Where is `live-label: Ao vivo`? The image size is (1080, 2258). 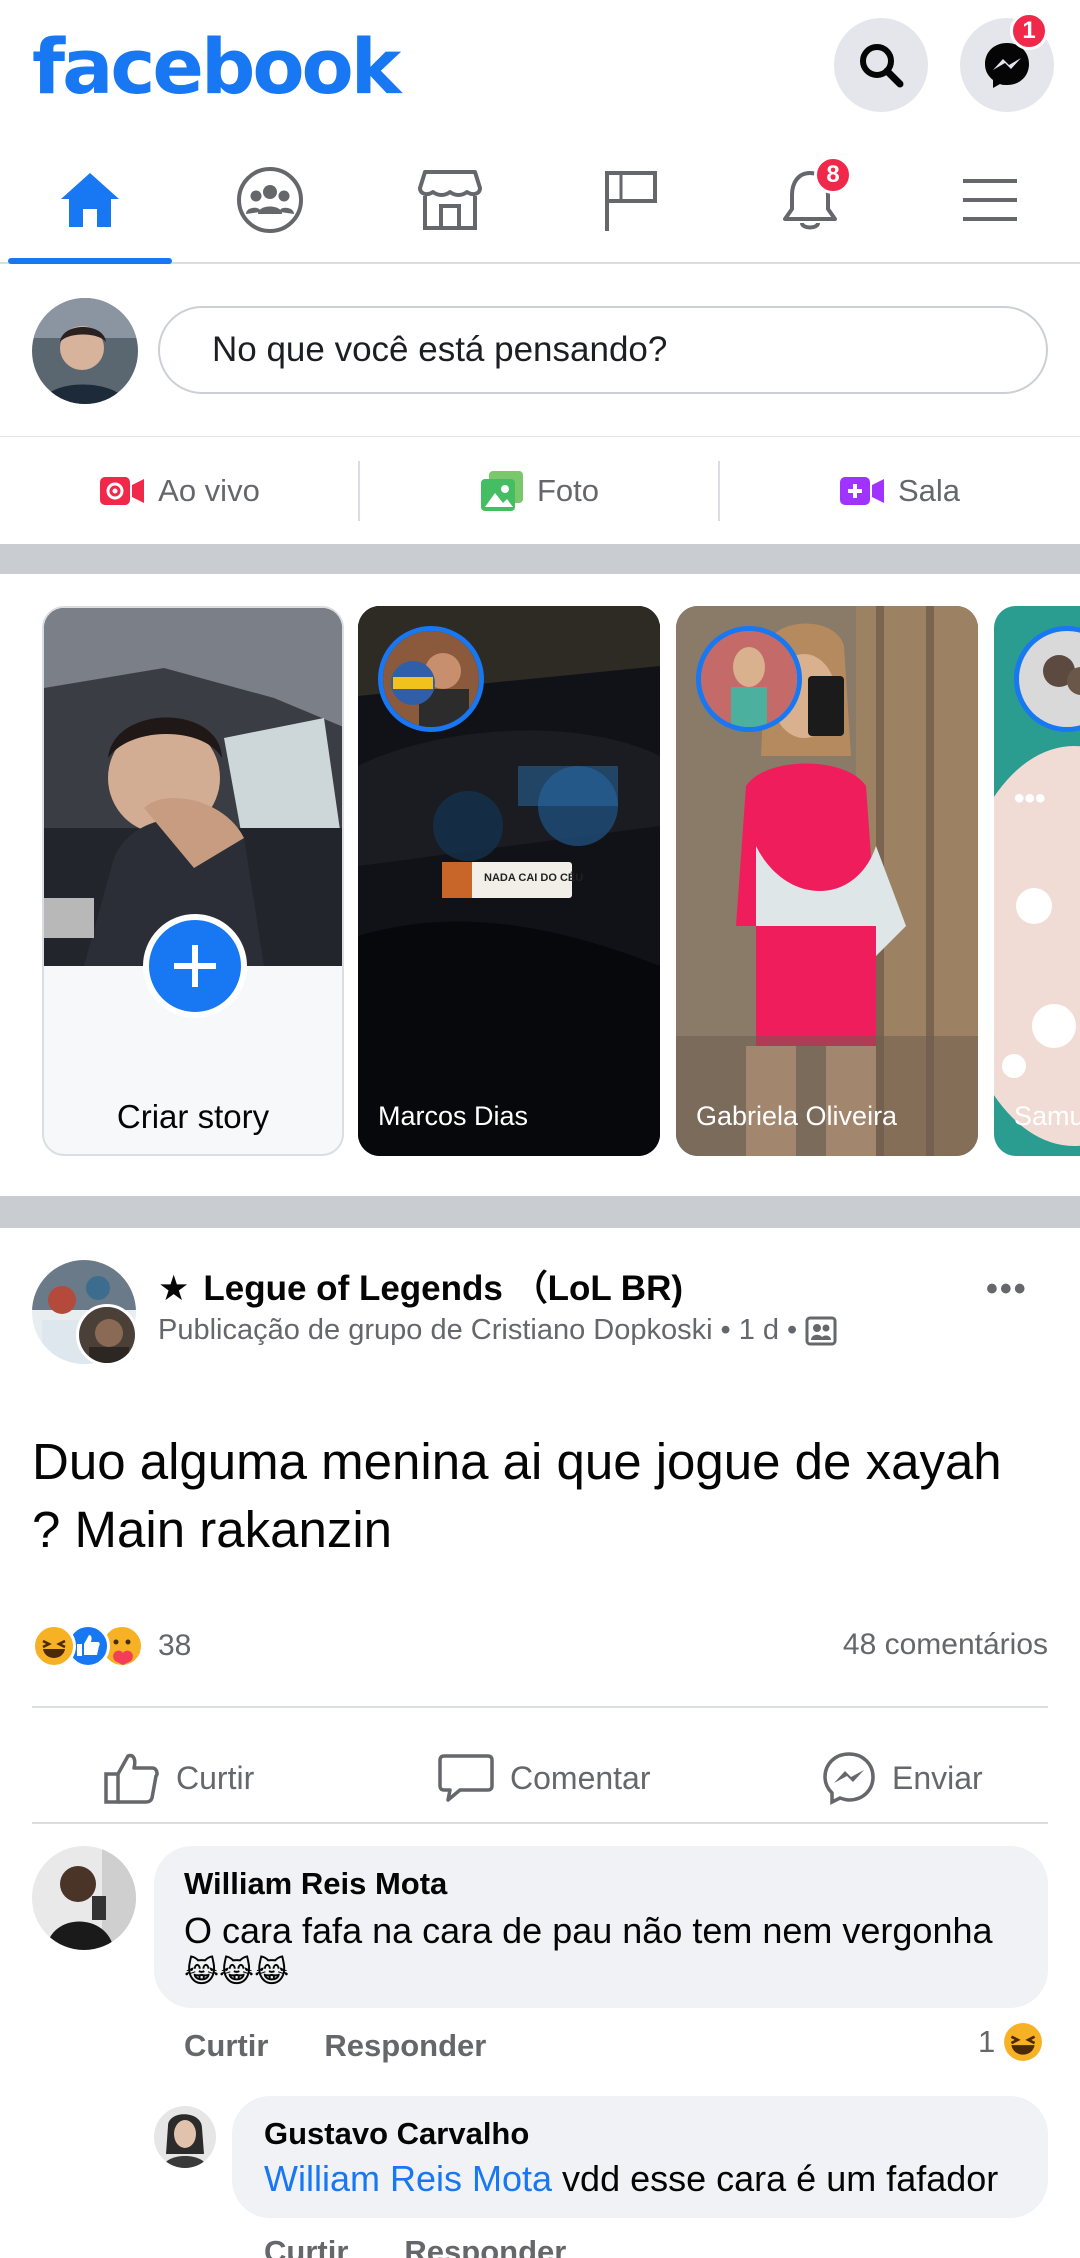
live-label: Ao vivo is located at coordinates (209, 490).